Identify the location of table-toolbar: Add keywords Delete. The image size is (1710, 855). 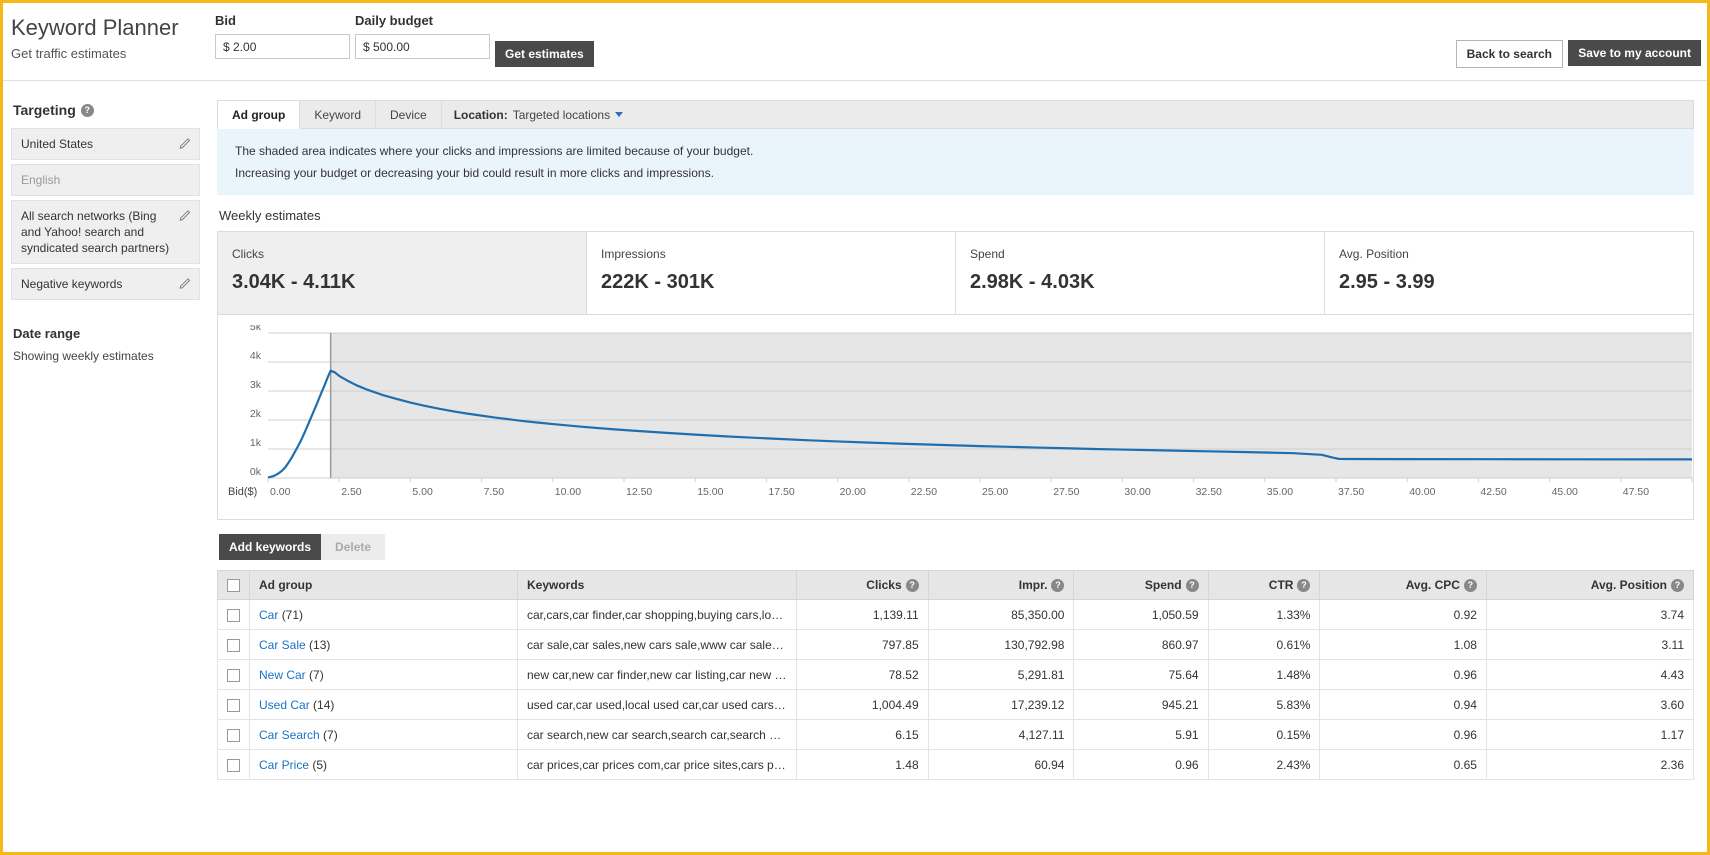
(956, 547).